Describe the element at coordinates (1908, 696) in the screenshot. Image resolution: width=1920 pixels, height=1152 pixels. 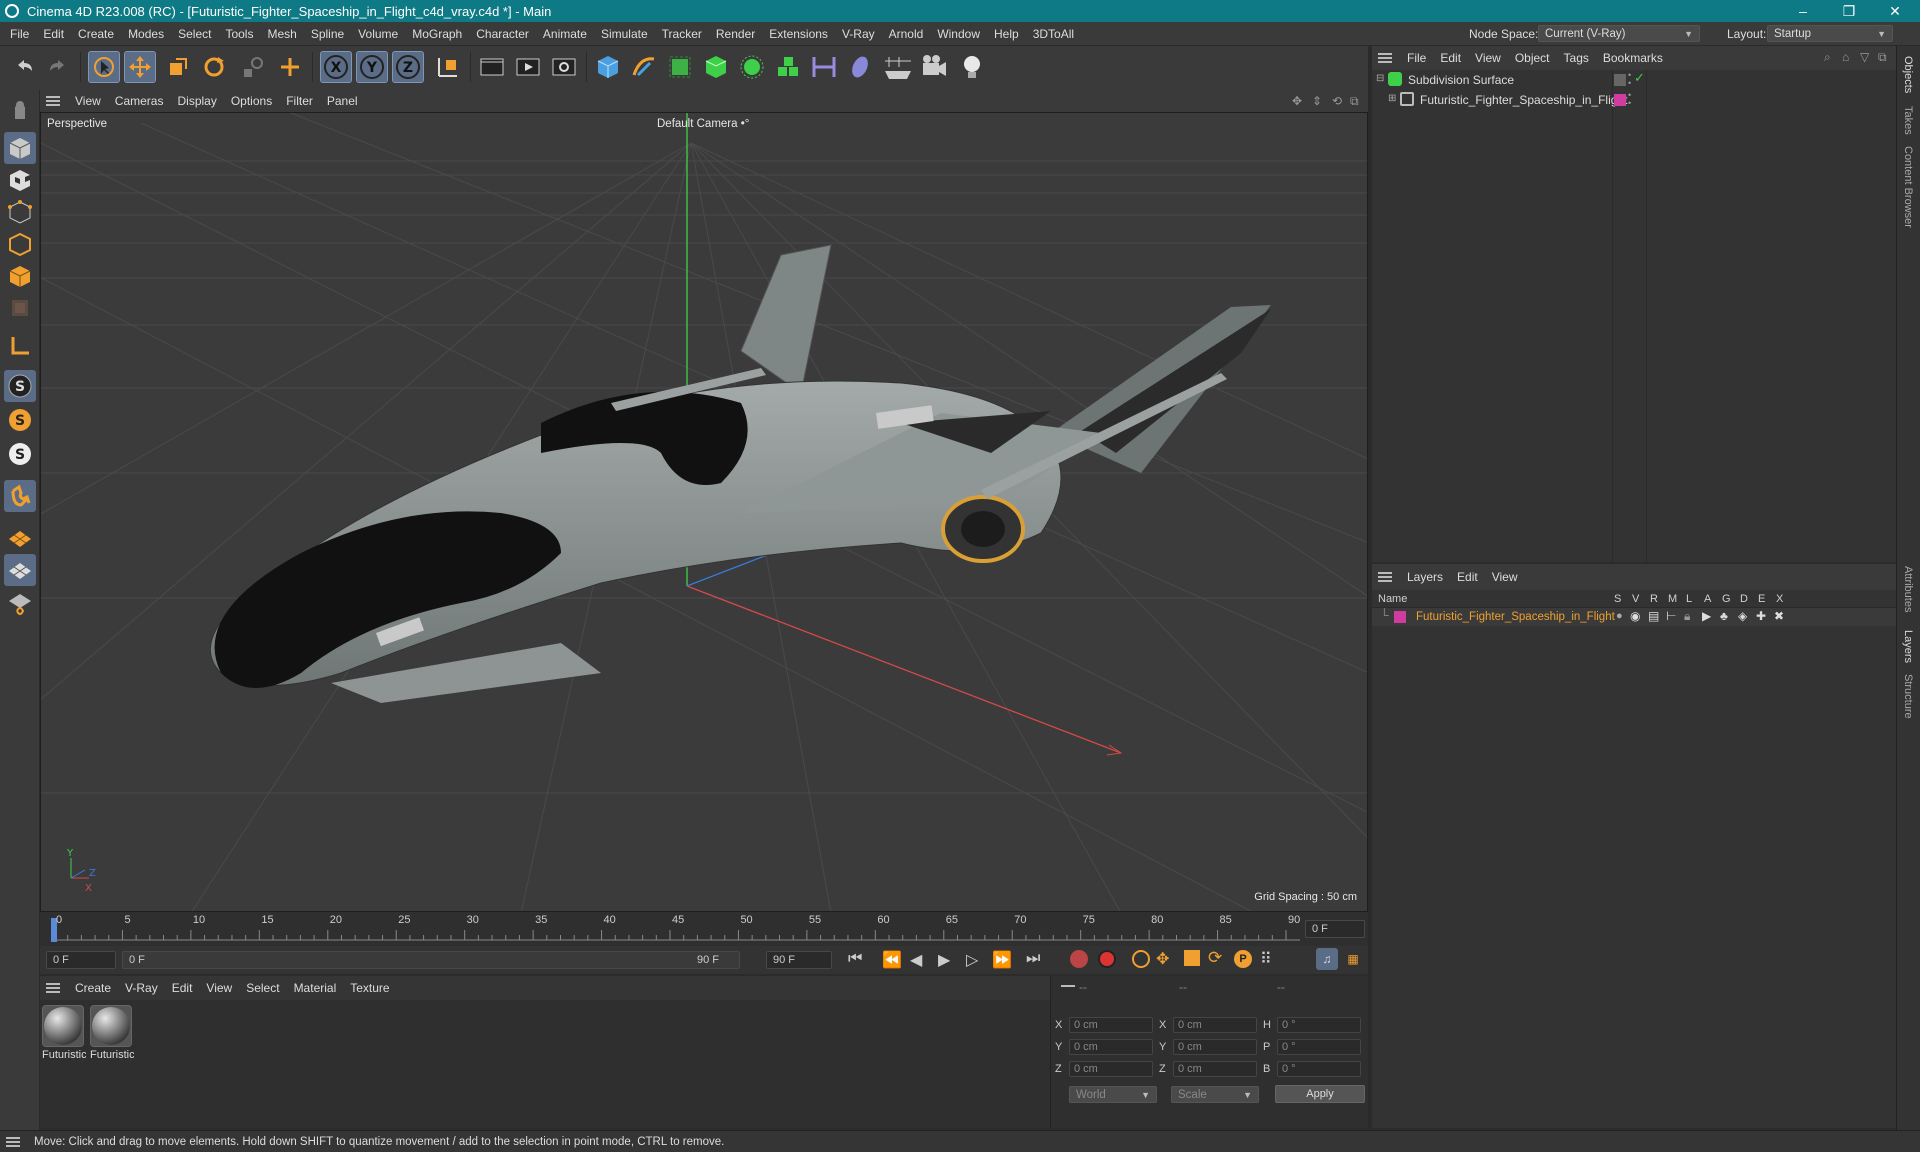
I see `tab-structure: Structure` at that location.